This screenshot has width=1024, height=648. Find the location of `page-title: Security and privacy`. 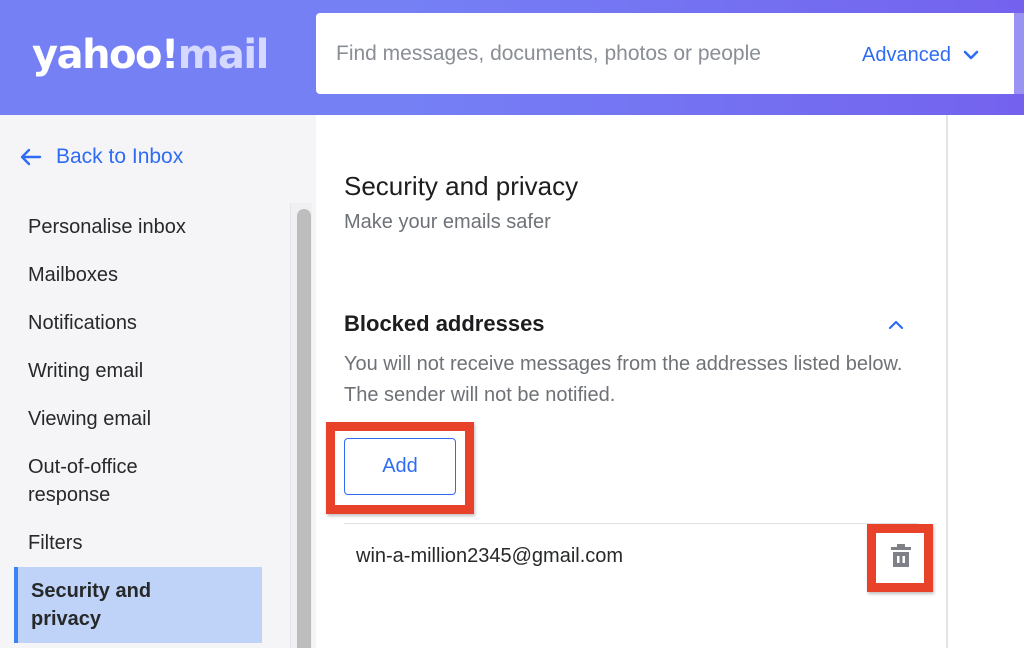

page-title: Security and privacy is located at coordinates (461, 186).